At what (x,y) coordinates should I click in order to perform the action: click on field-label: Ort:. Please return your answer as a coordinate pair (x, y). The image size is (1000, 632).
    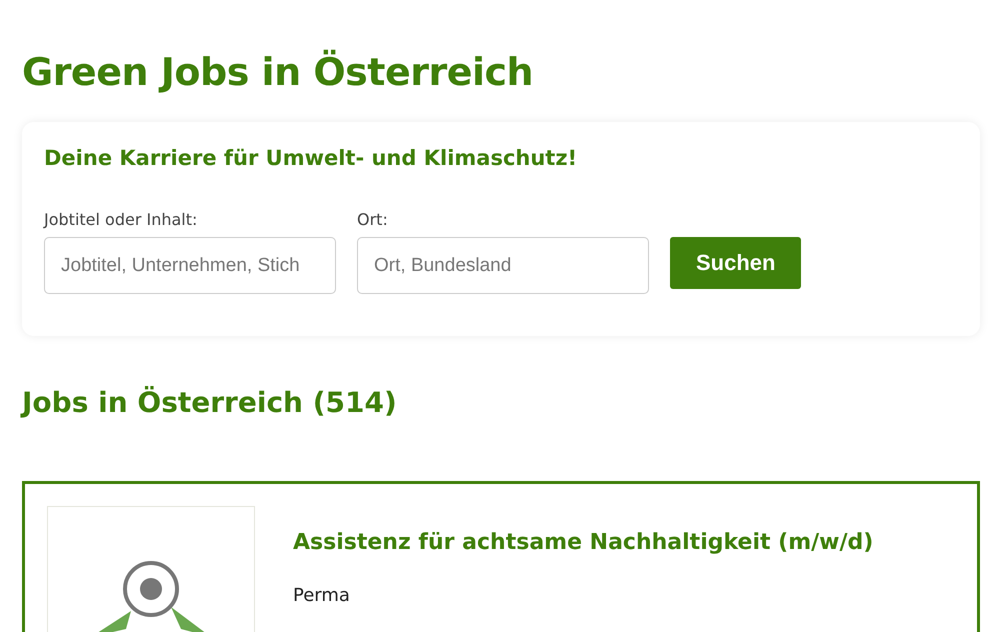
    Looking at the image, I should click on (372, 219).